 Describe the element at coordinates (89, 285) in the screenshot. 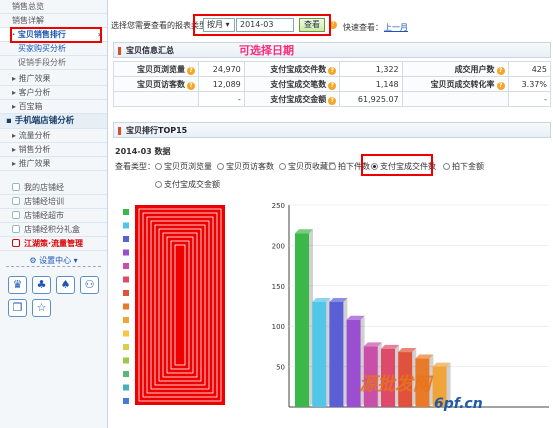

I see `share-icon: ⚇` at that location.